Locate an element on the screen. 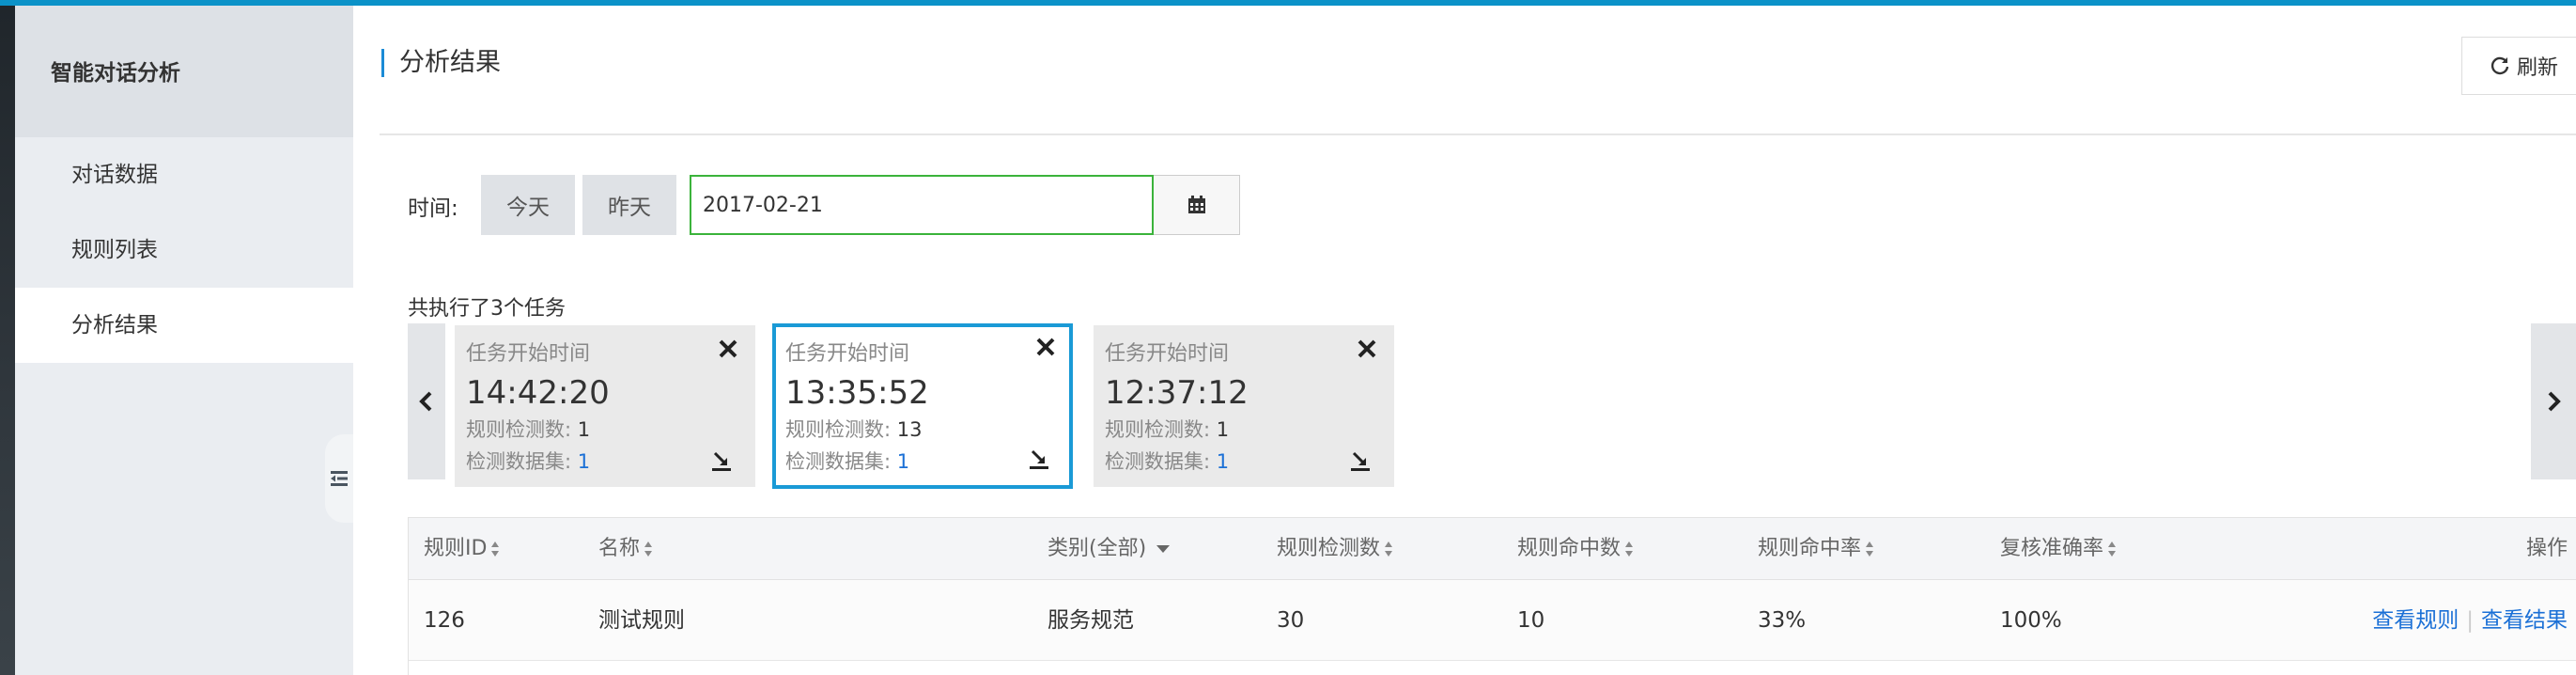 Image resolution: width=2576 pixels, height=675 pixels. sidebar-item-dialog-data: 对话数据 is located at coordinates (184, 174).